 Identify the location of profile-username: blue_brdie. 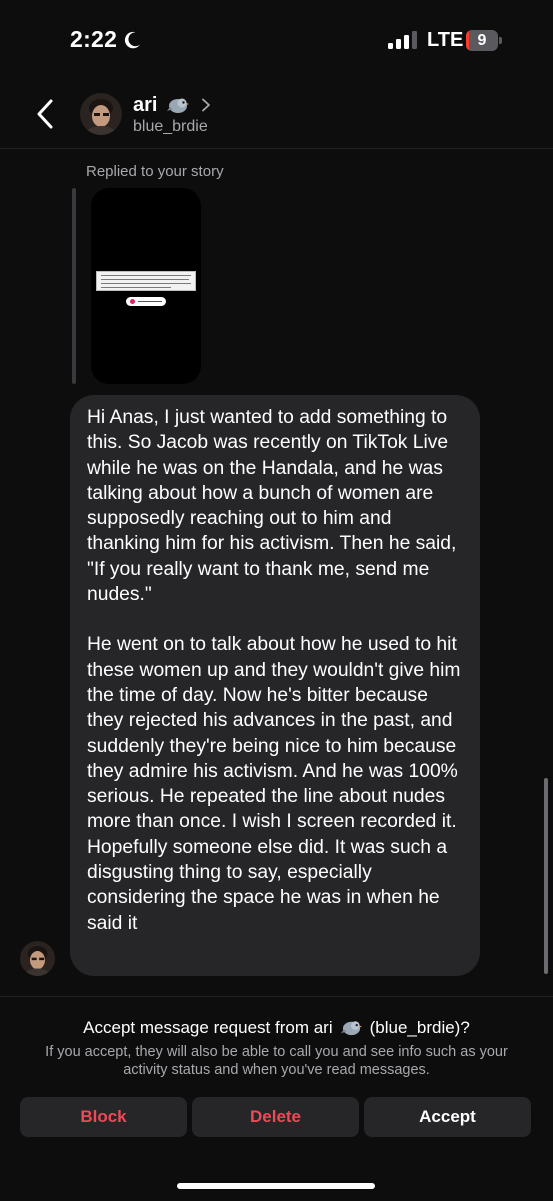
(170, 127).